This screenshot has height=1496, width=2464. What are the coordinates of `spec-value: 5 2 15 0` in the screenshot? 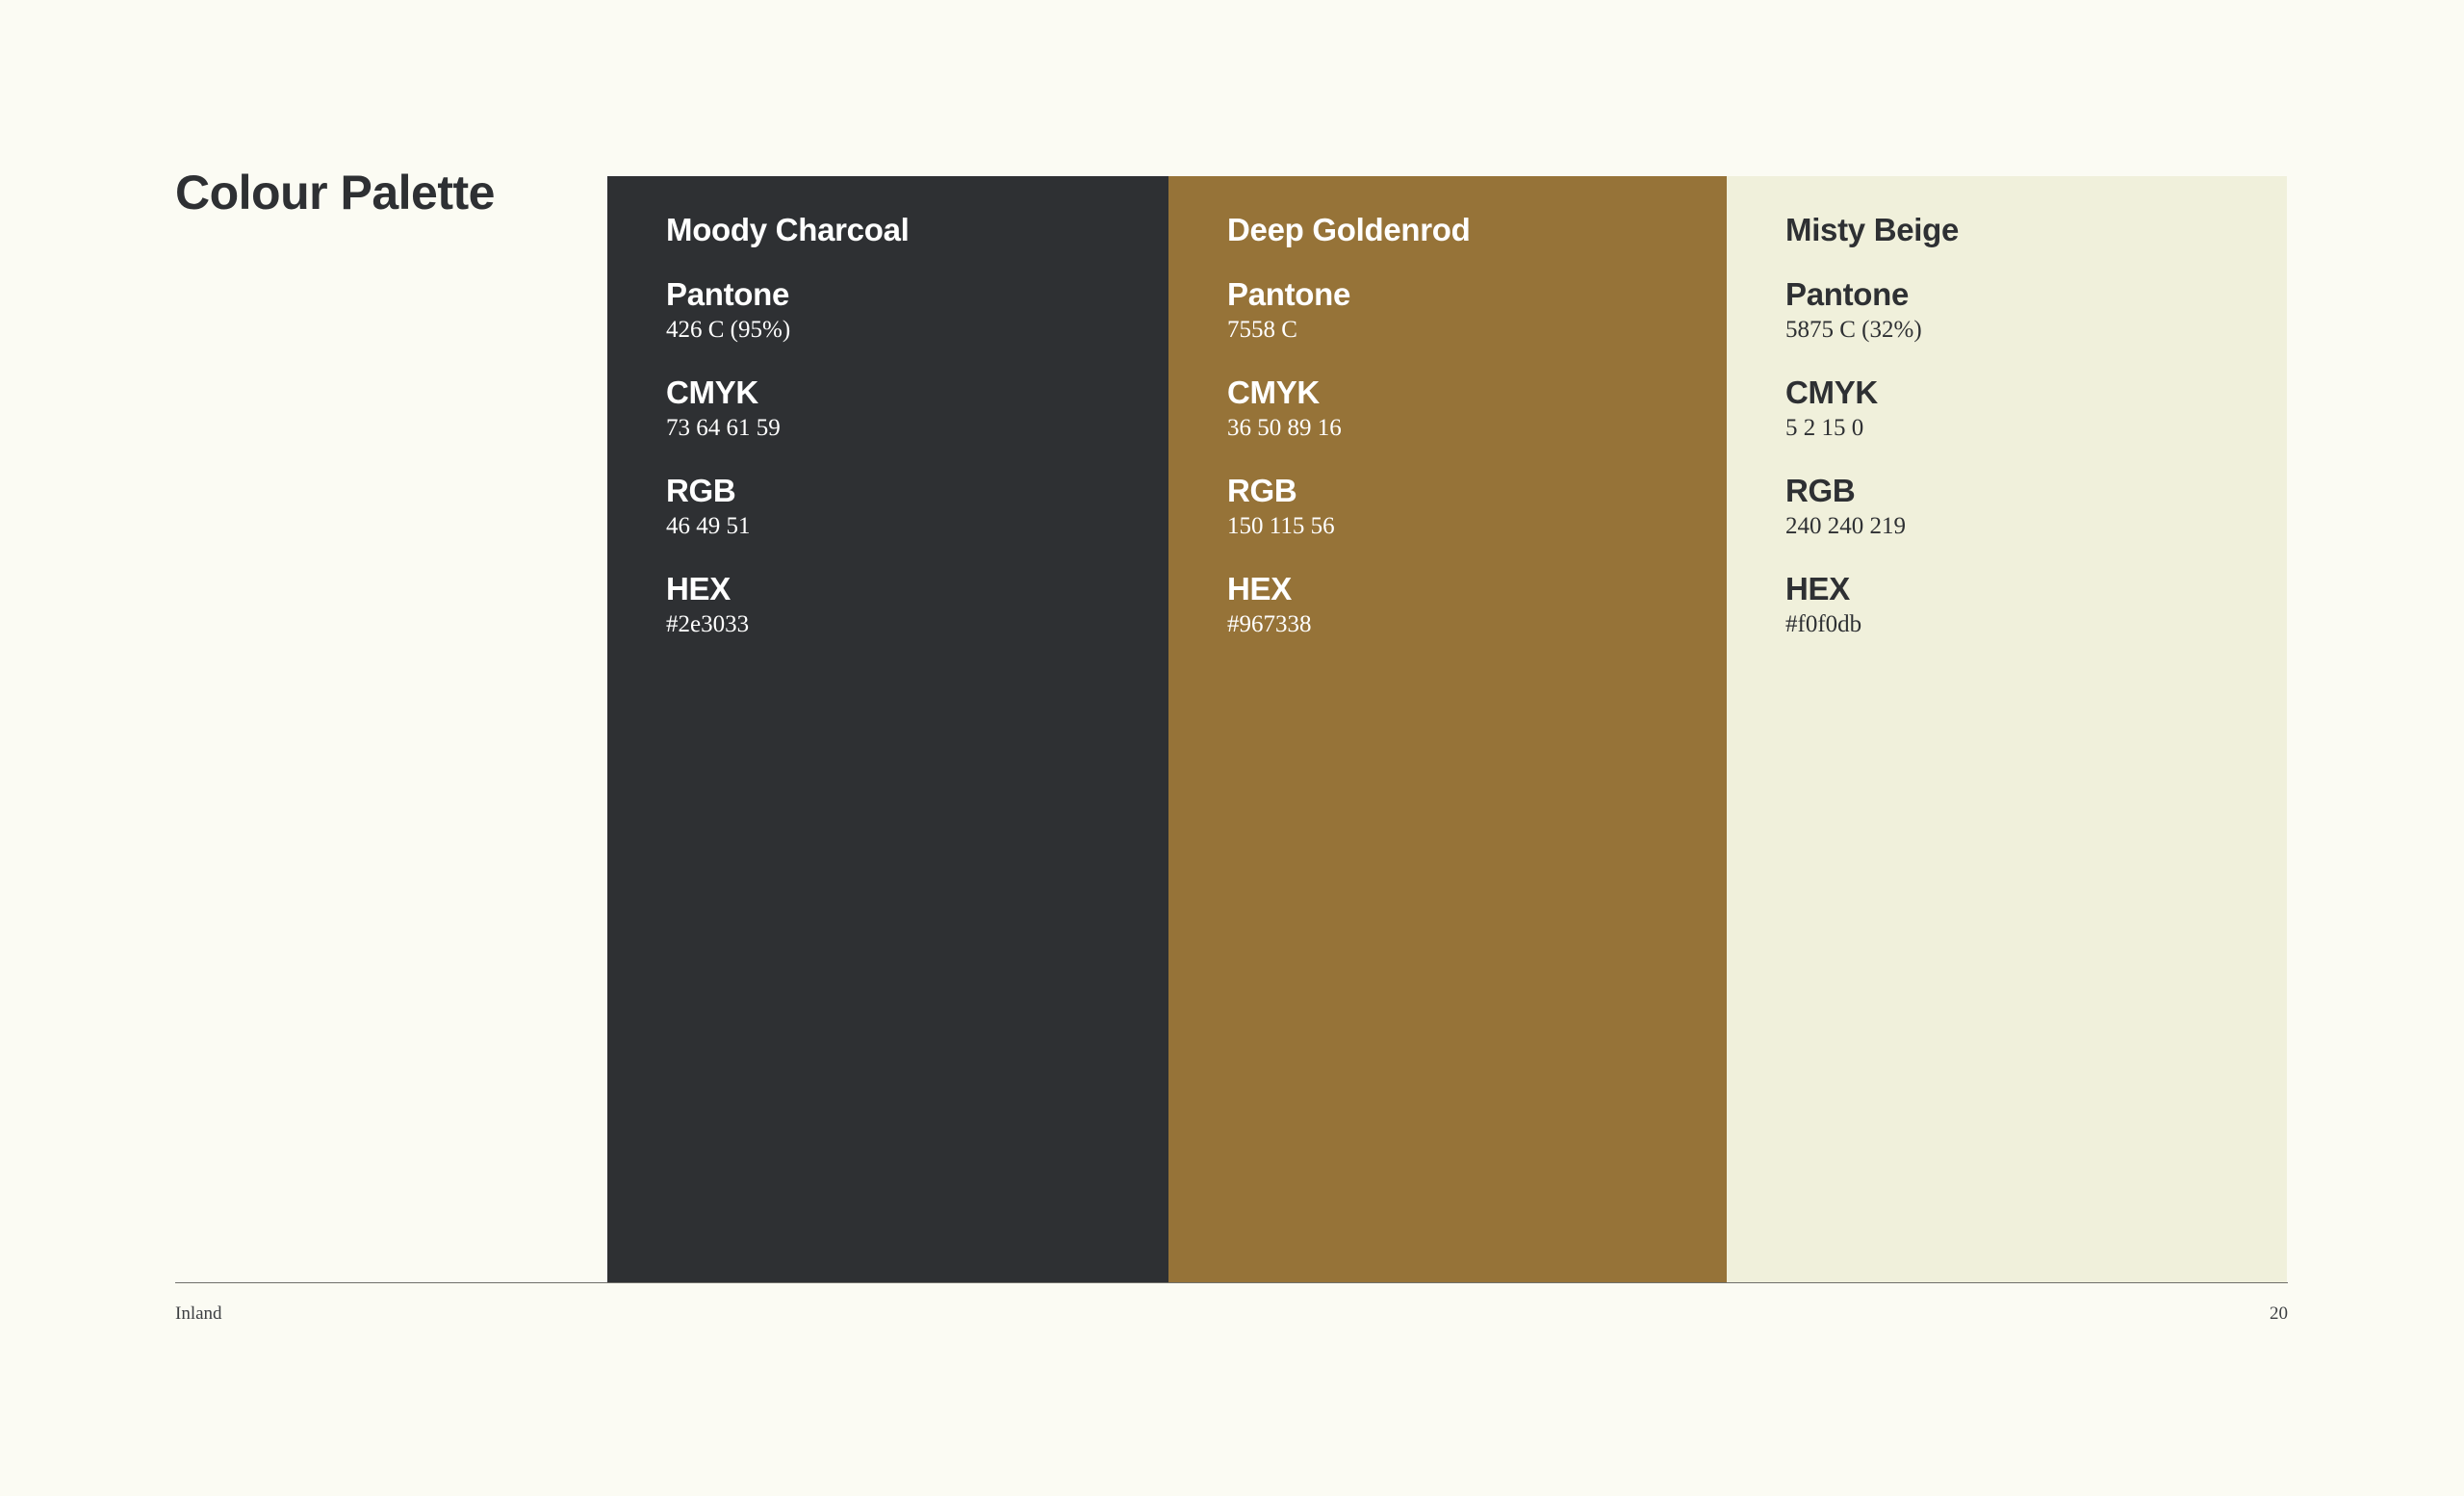 It's located at (1824, 428).